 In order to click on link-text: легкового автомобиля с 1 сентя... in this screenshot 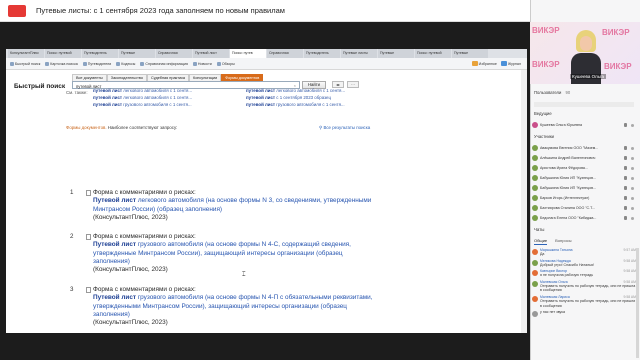, I will do `click(157, 97)`.